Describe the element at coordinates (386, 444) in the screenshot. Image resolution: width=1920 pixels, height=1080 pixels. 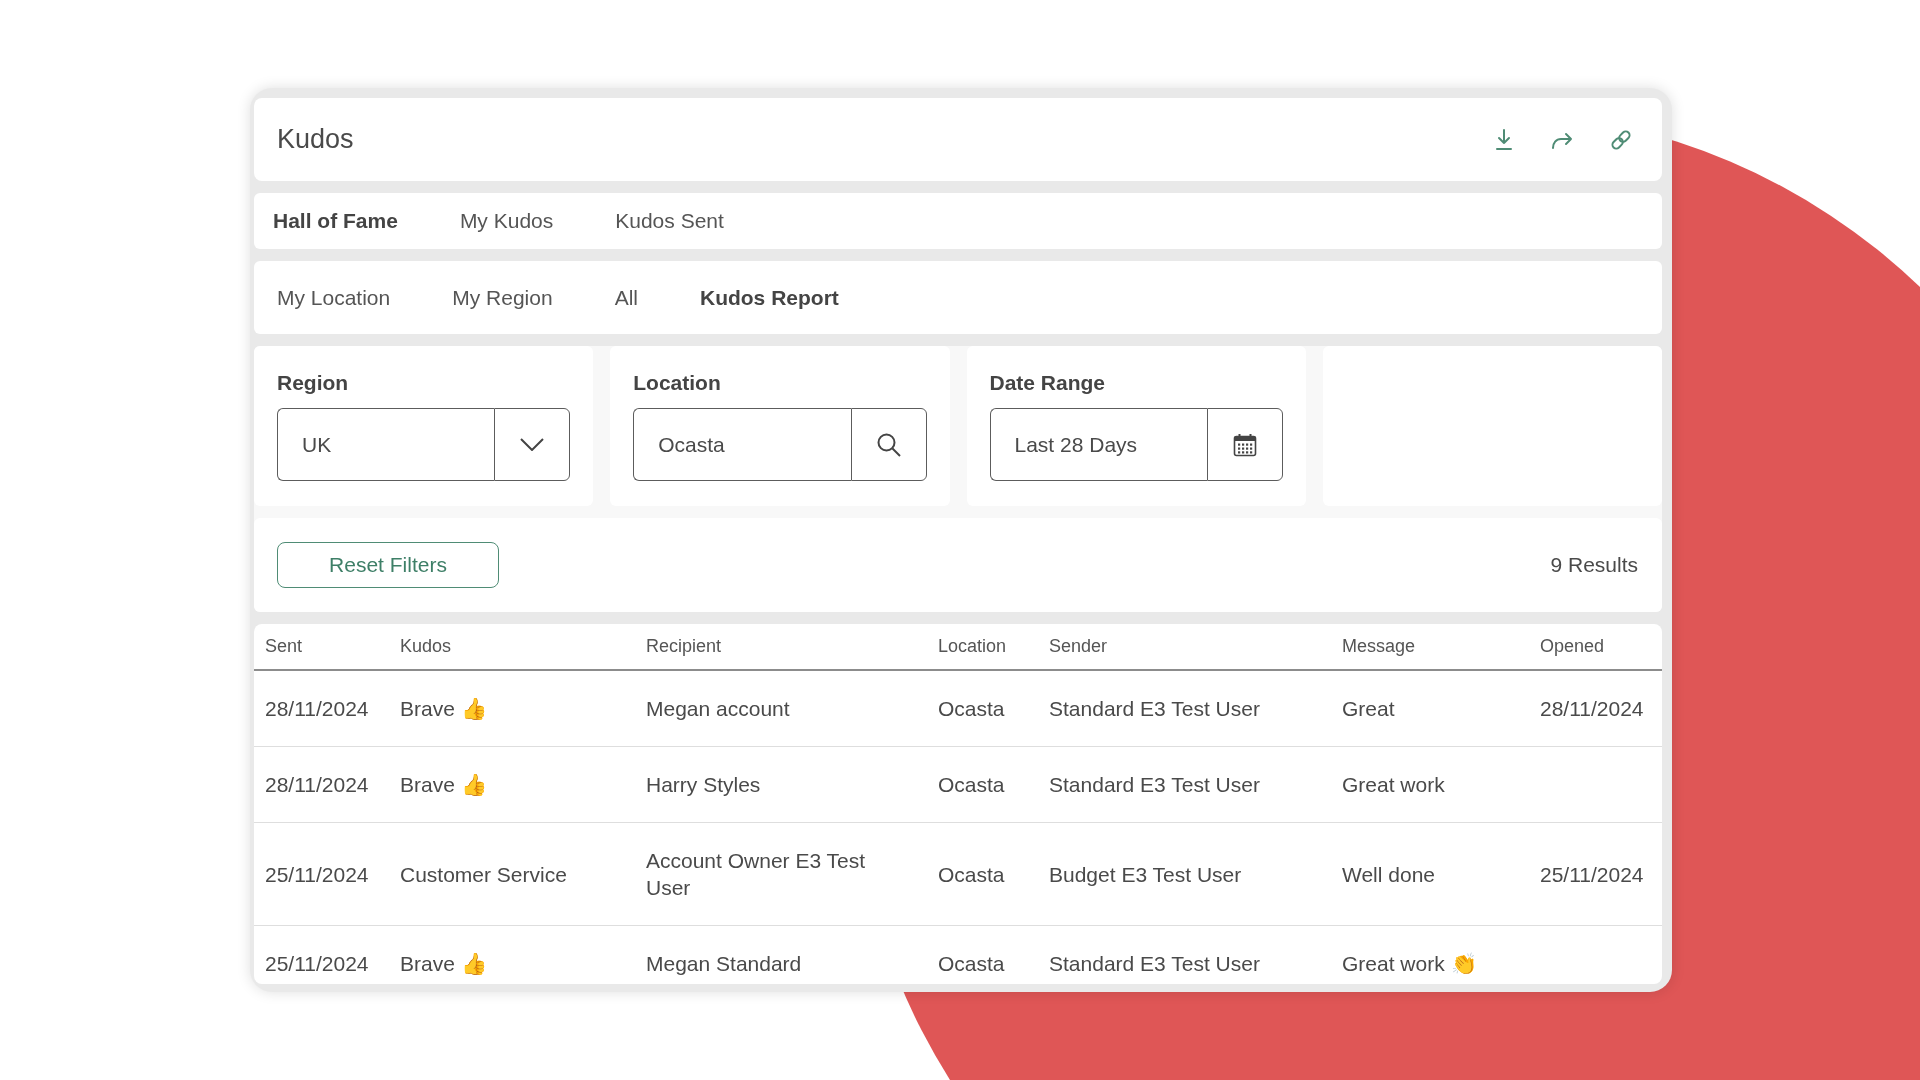
I see `dropdown-field: UK` at that location.